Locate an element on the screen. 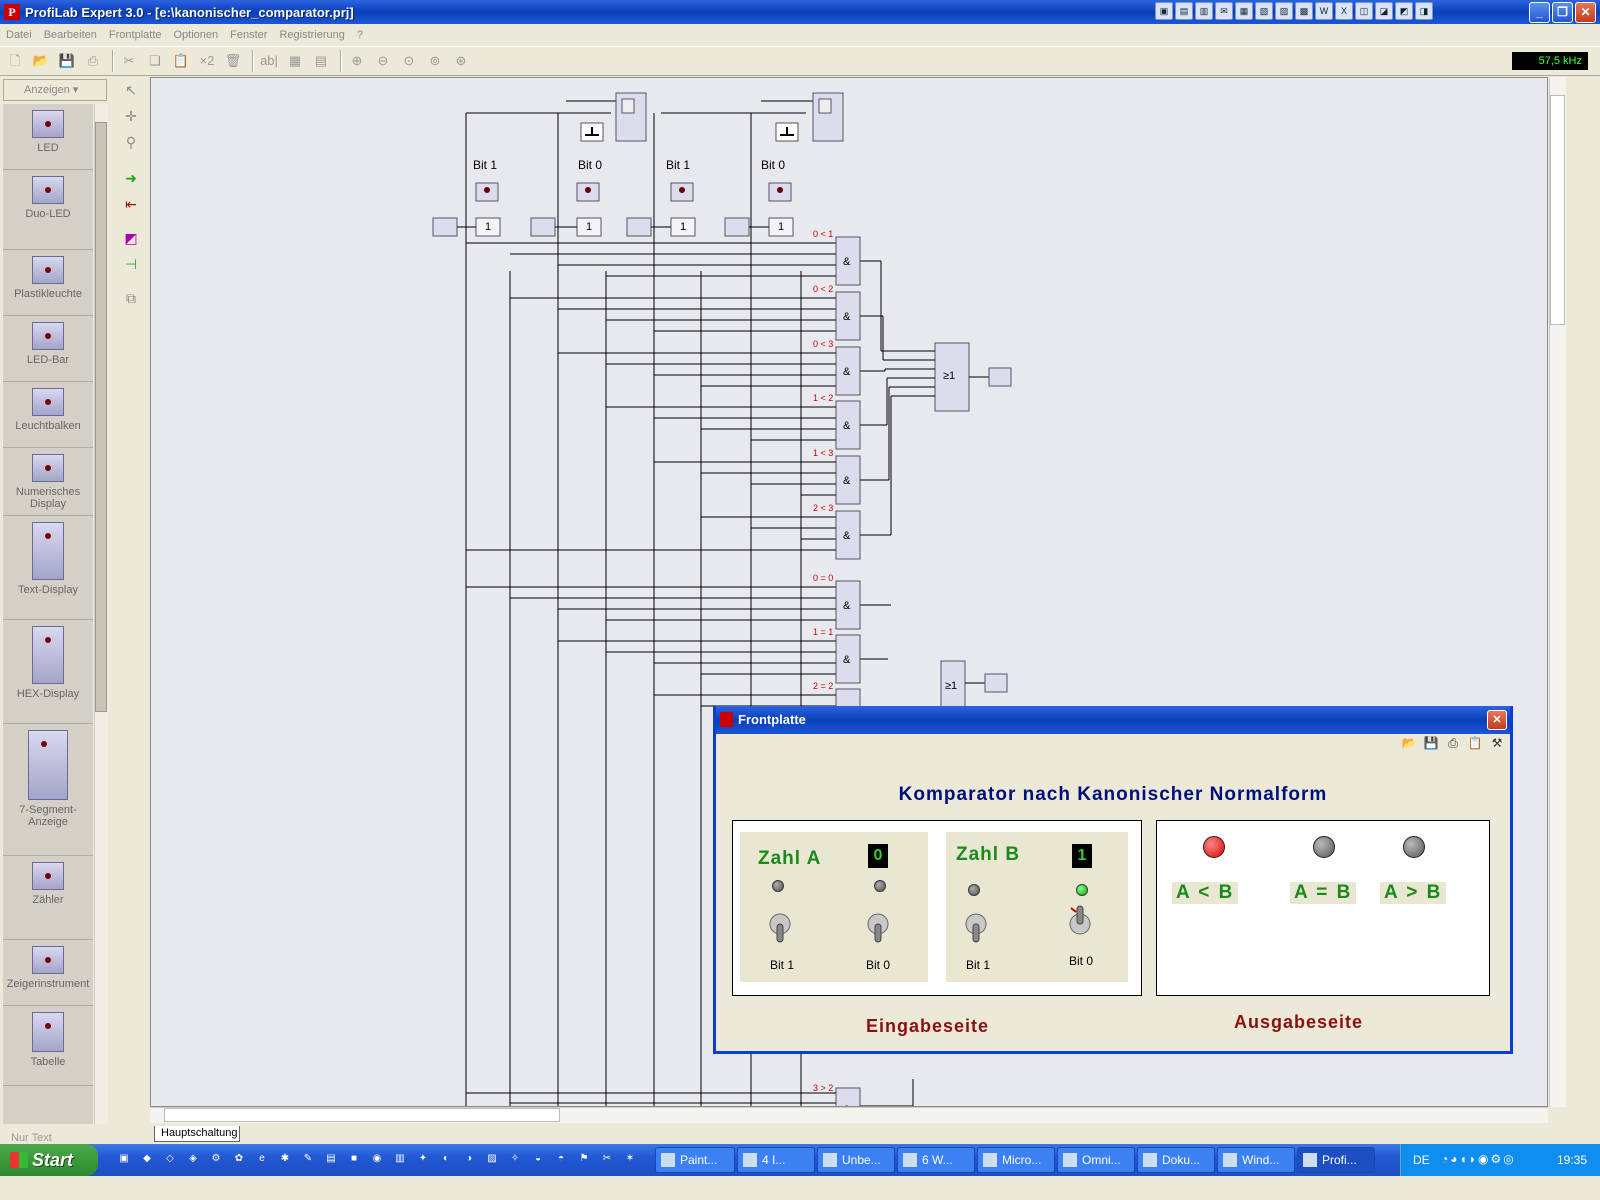 The image size is (1600, 1200). menu-frontplatte: Frontplatte is located at coordinates (135, 35).